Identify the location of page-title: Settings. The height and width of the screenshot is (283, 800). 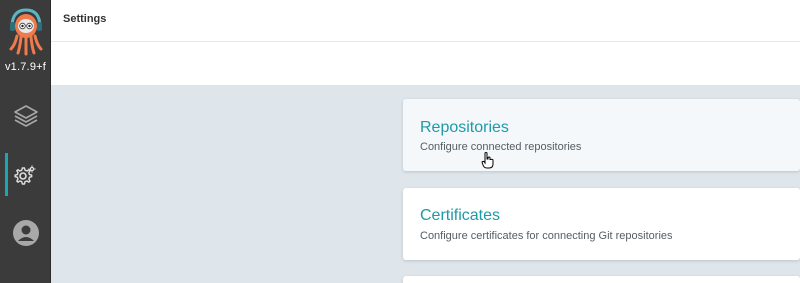
(85, 19).